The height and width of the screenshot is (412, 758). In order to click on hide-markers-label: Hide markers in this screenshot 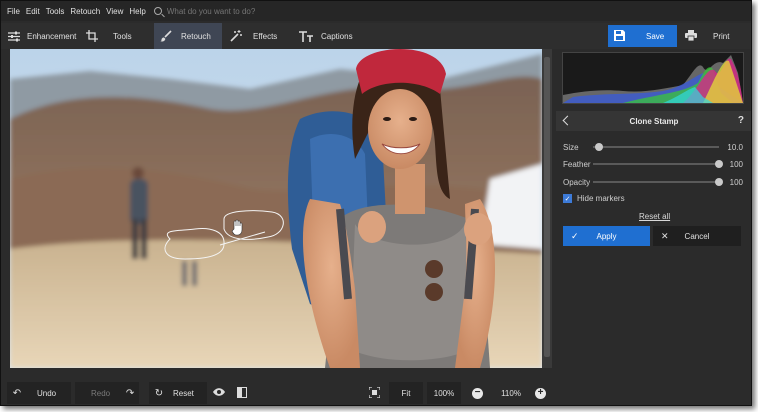, I will do `click(601, 198)`.